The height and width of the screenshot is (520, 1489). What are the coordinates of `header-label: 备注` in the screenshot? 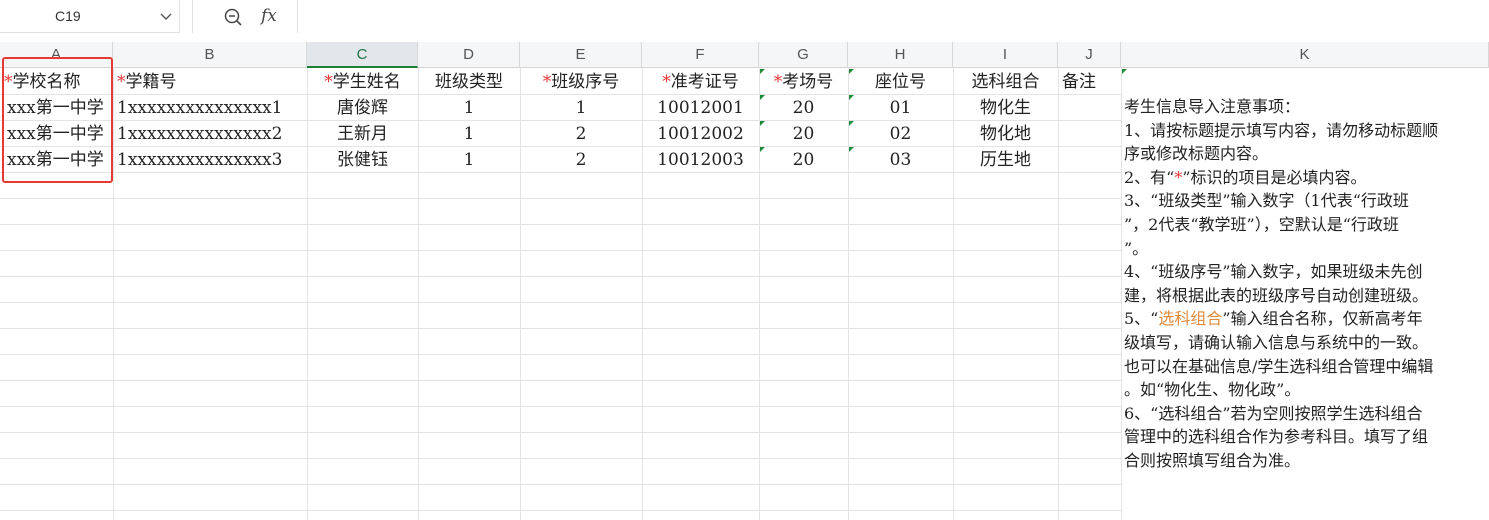 It's located at (1079, 82).